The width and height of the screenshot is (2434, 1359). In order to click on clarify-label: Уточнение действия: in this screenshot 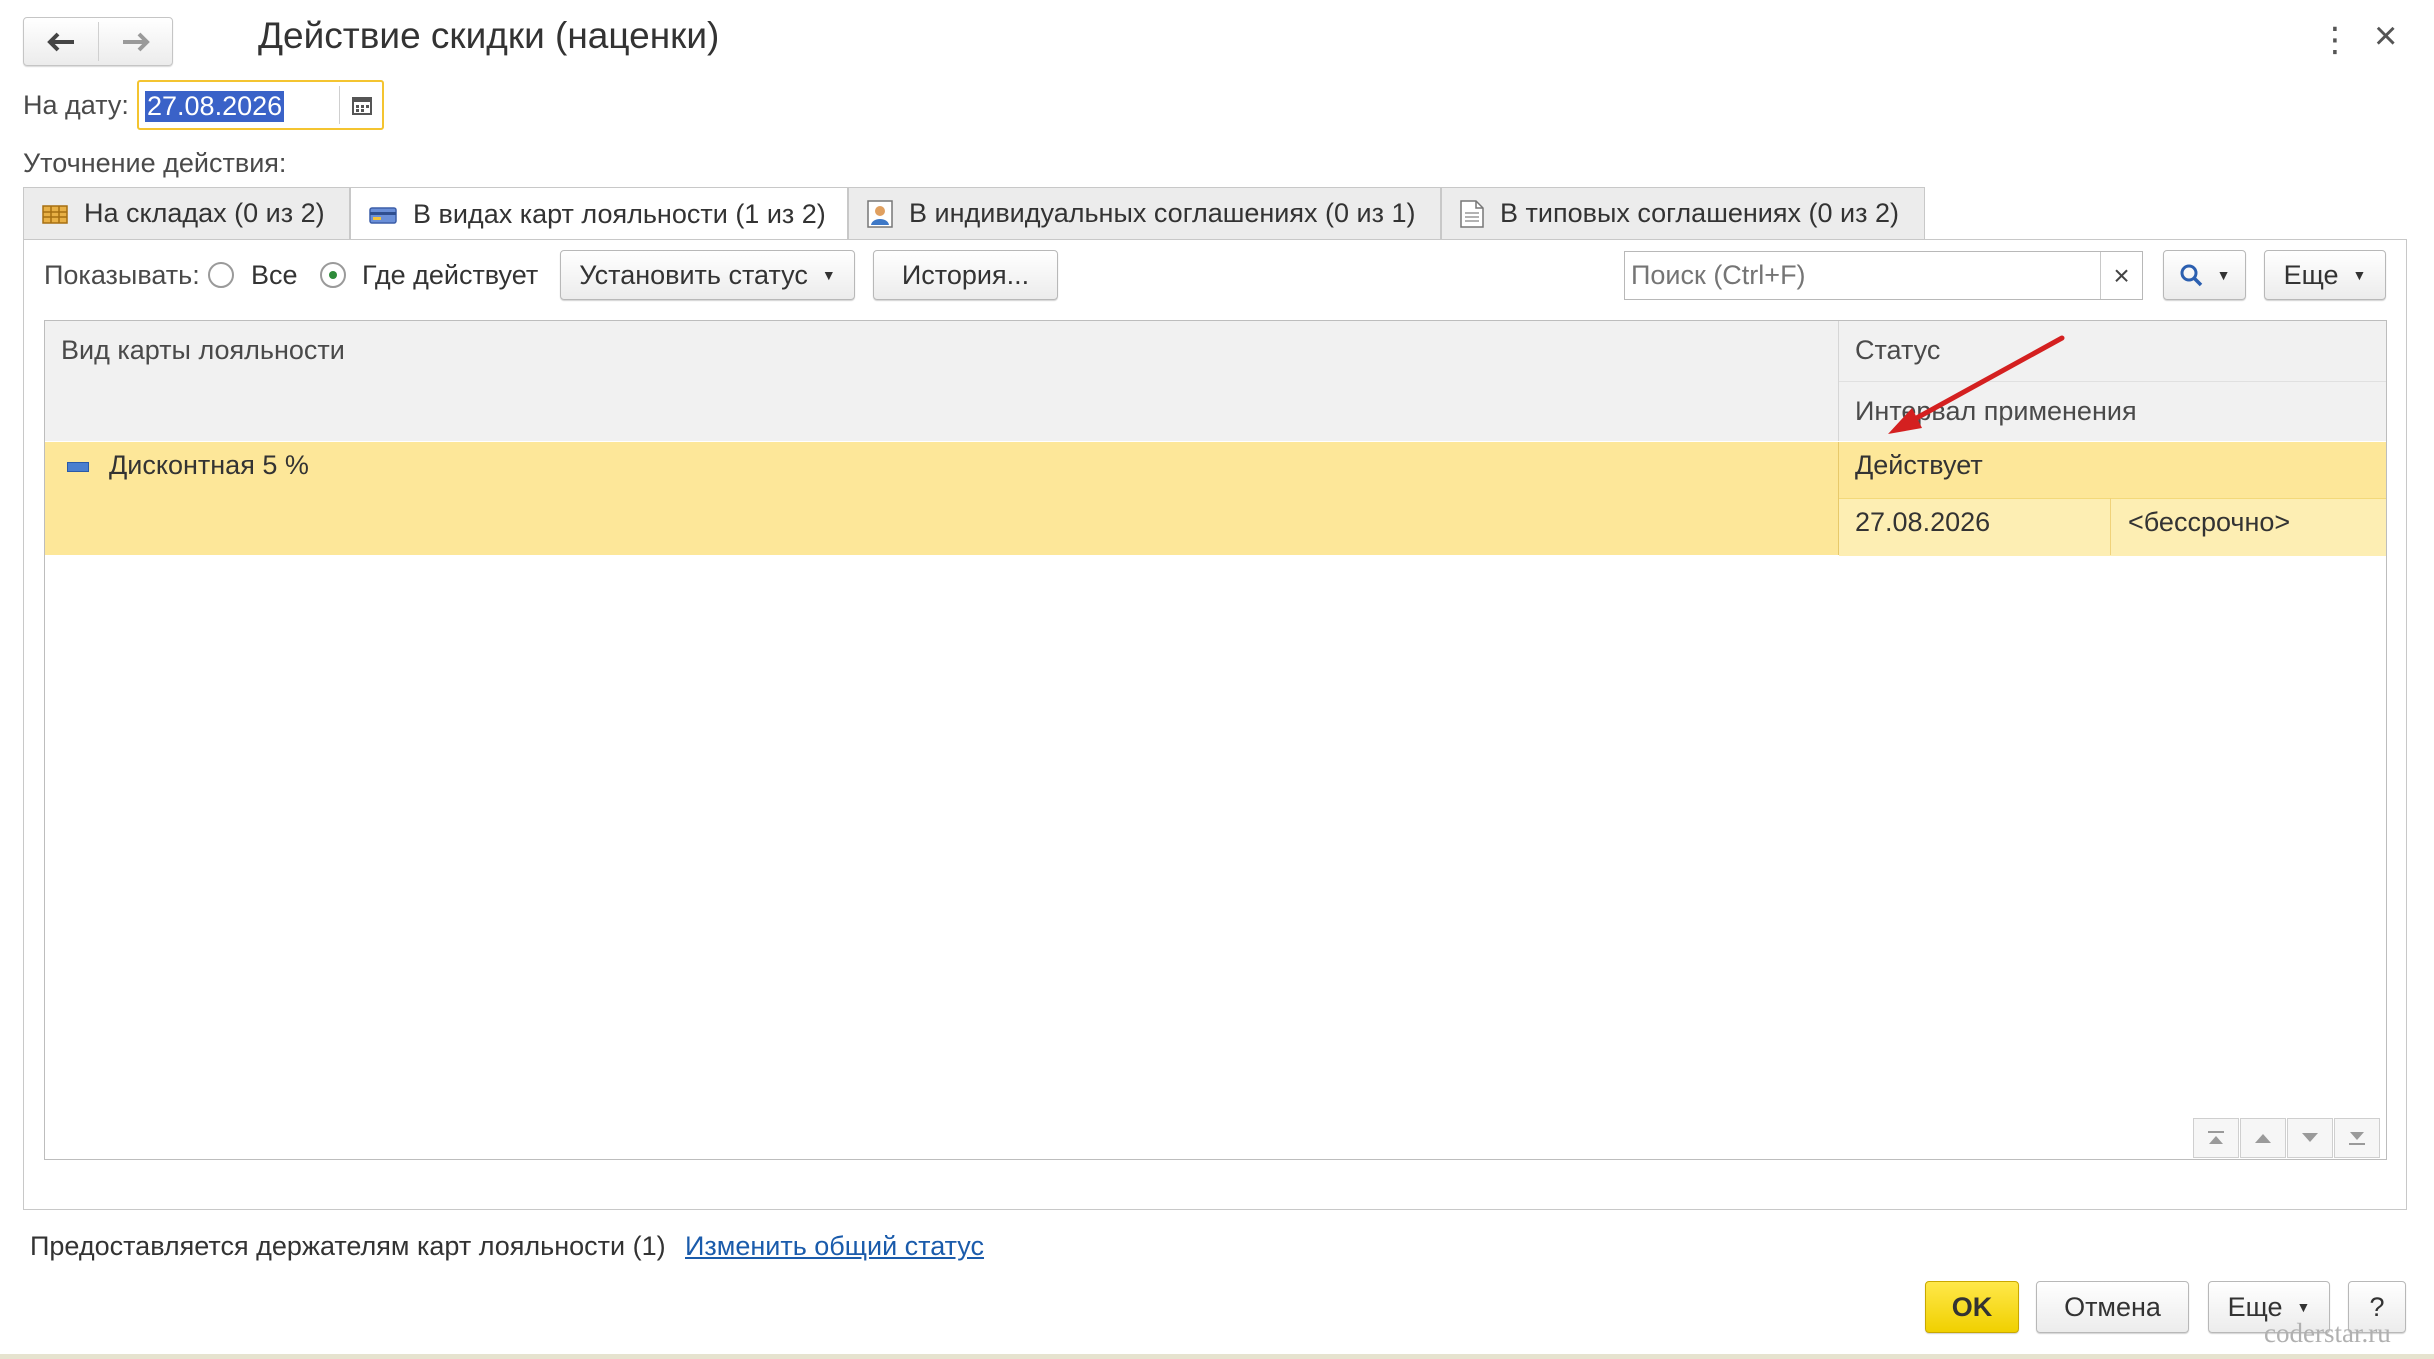, I will do `click(155, 163)`.